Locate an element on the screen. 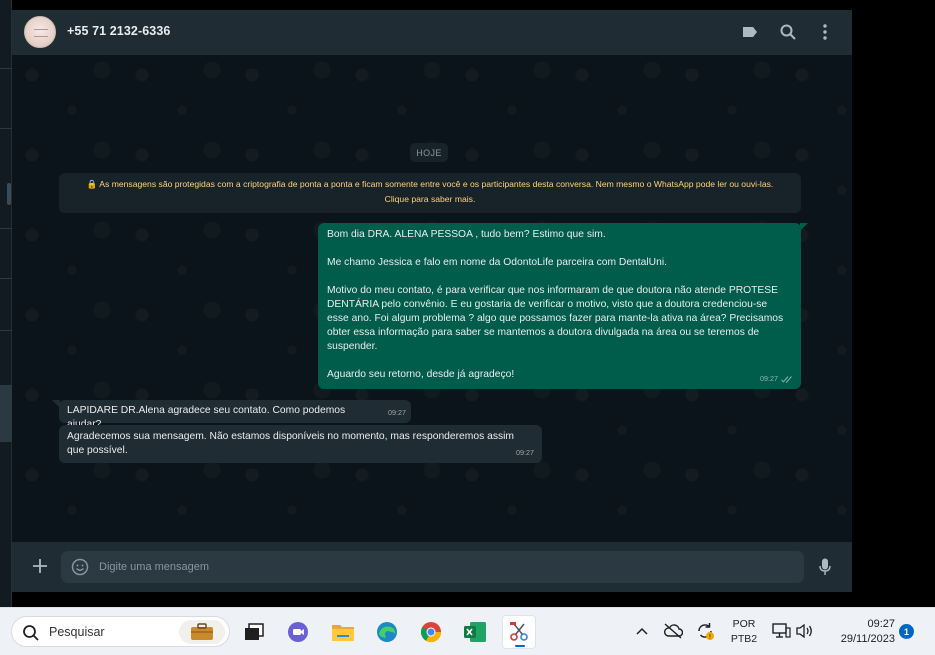 This screenshot has height=655, width=935. taskbar-search: Pesquisar is located at coordinates (120, 631).